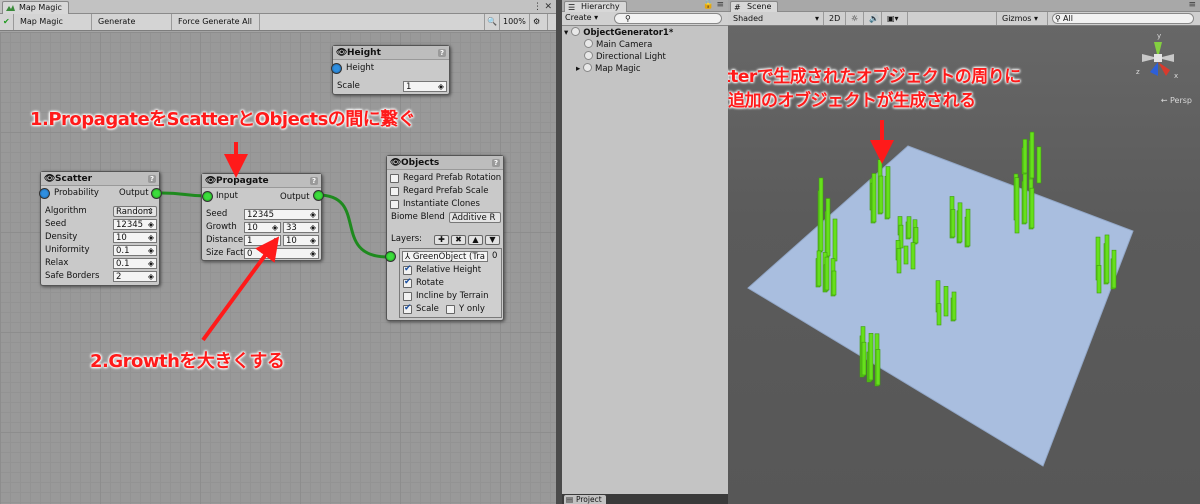 Image resolution: width=1200 pixels, height=504 pixels. I want to click on shading-mode-label: Shaded, so click(748, 18).